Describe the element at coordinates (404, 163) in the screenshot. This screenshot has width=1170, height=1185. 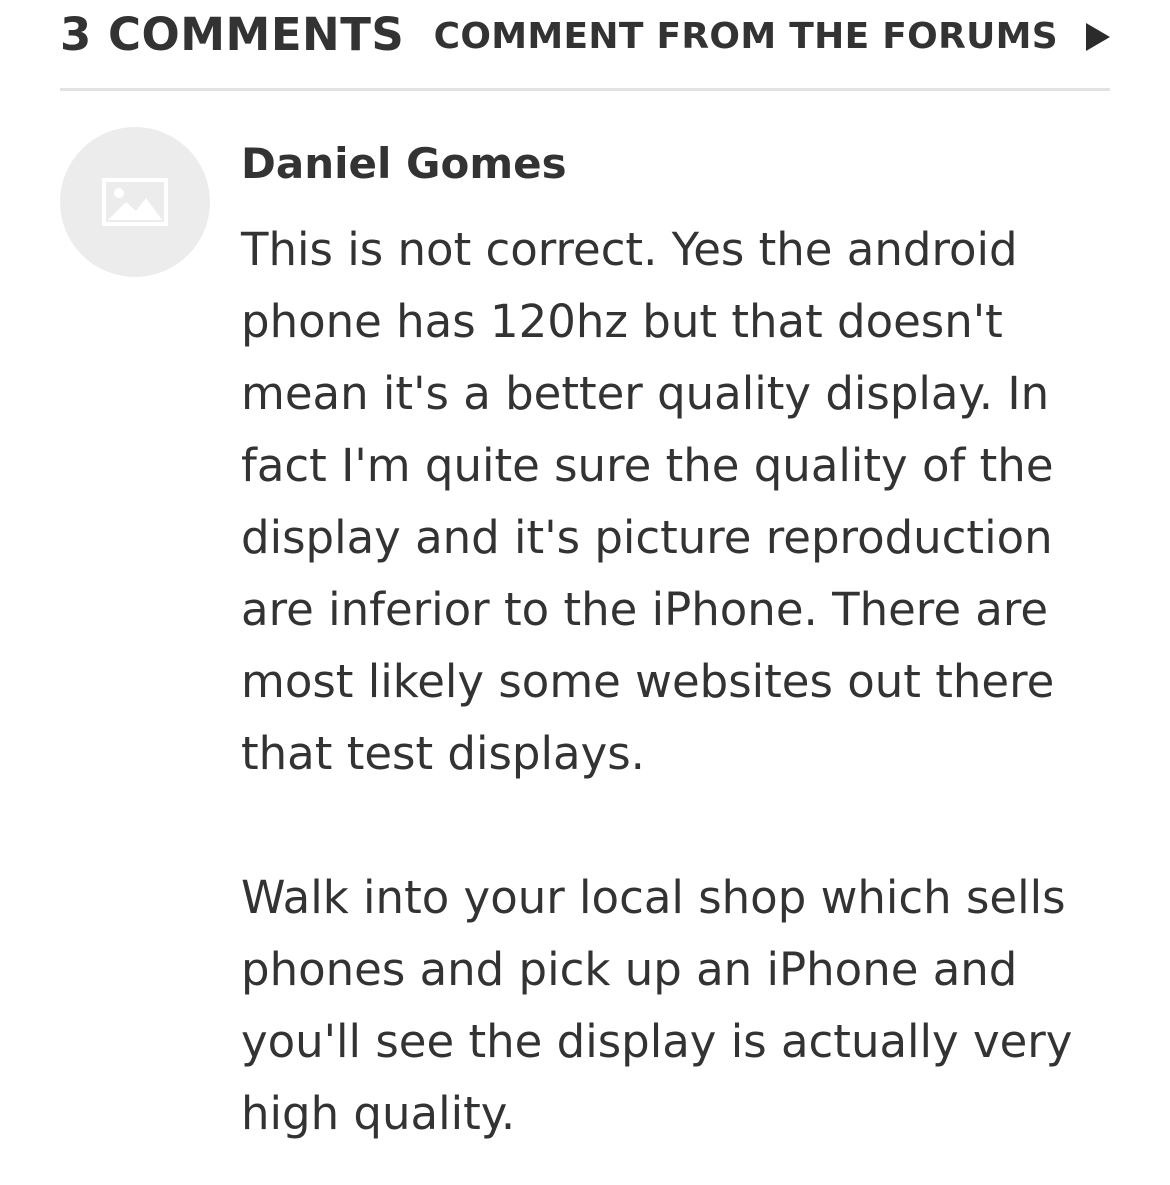
I see `comment-author: Daniel Gomes` at that location.